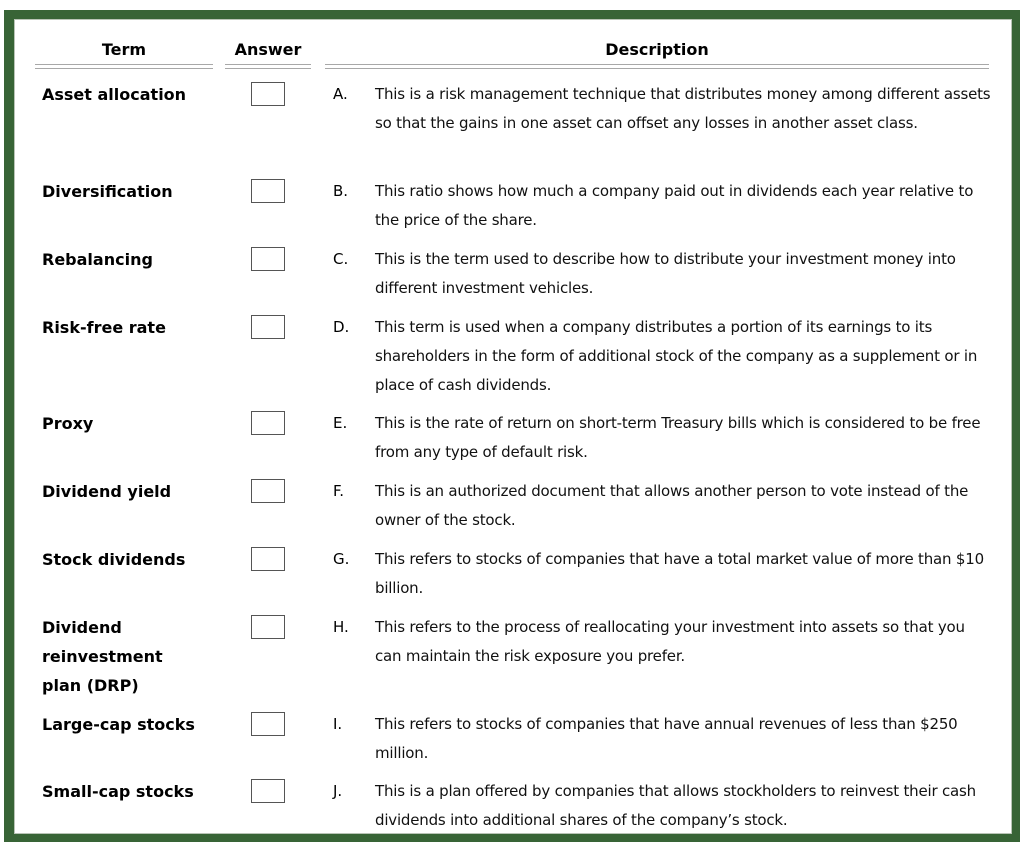 The width and height of the screenshot is (1024, 848). I want to click on option-letter: A., so click(340, 94).